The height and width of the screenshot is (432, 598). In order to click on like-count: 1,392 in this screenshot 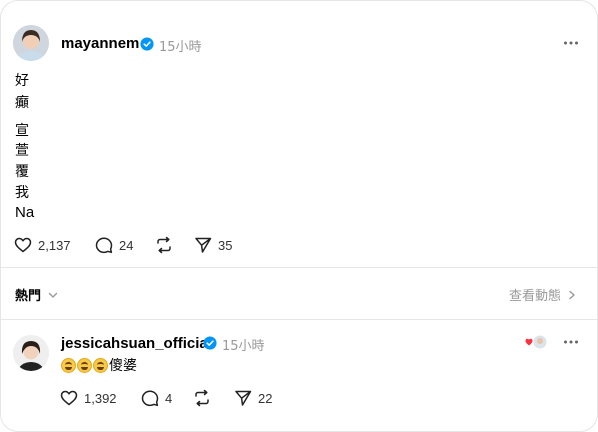, I will do `click(100, 398)`.